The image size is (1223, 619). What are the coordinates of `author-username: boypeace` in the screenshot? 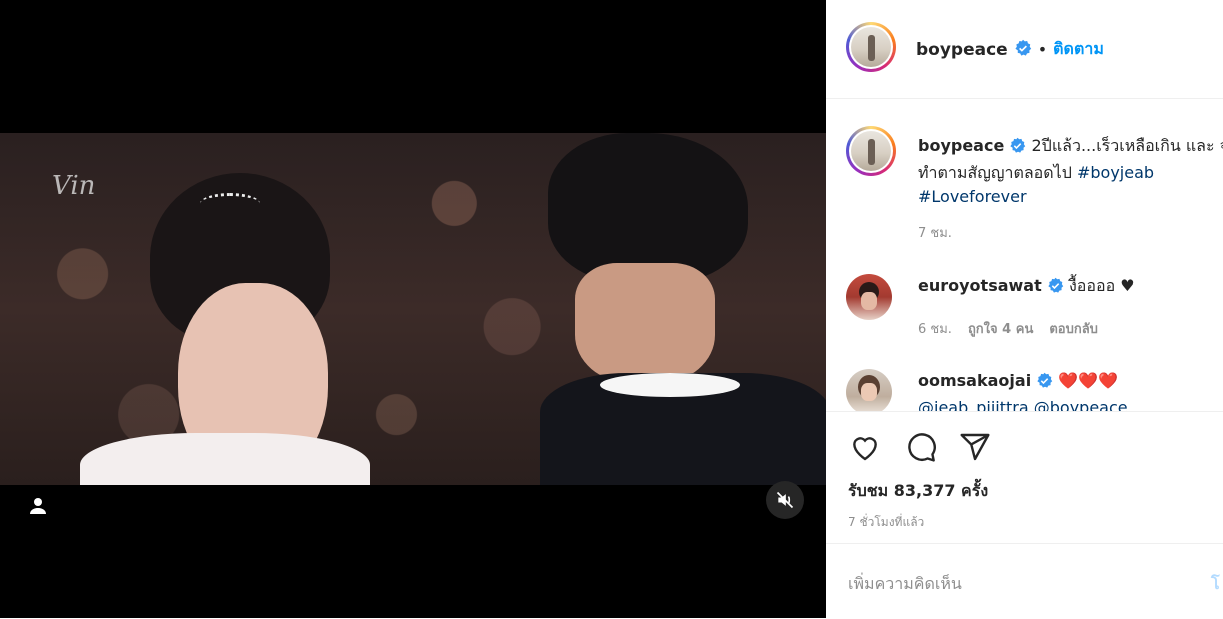 It's located at (962, 50).